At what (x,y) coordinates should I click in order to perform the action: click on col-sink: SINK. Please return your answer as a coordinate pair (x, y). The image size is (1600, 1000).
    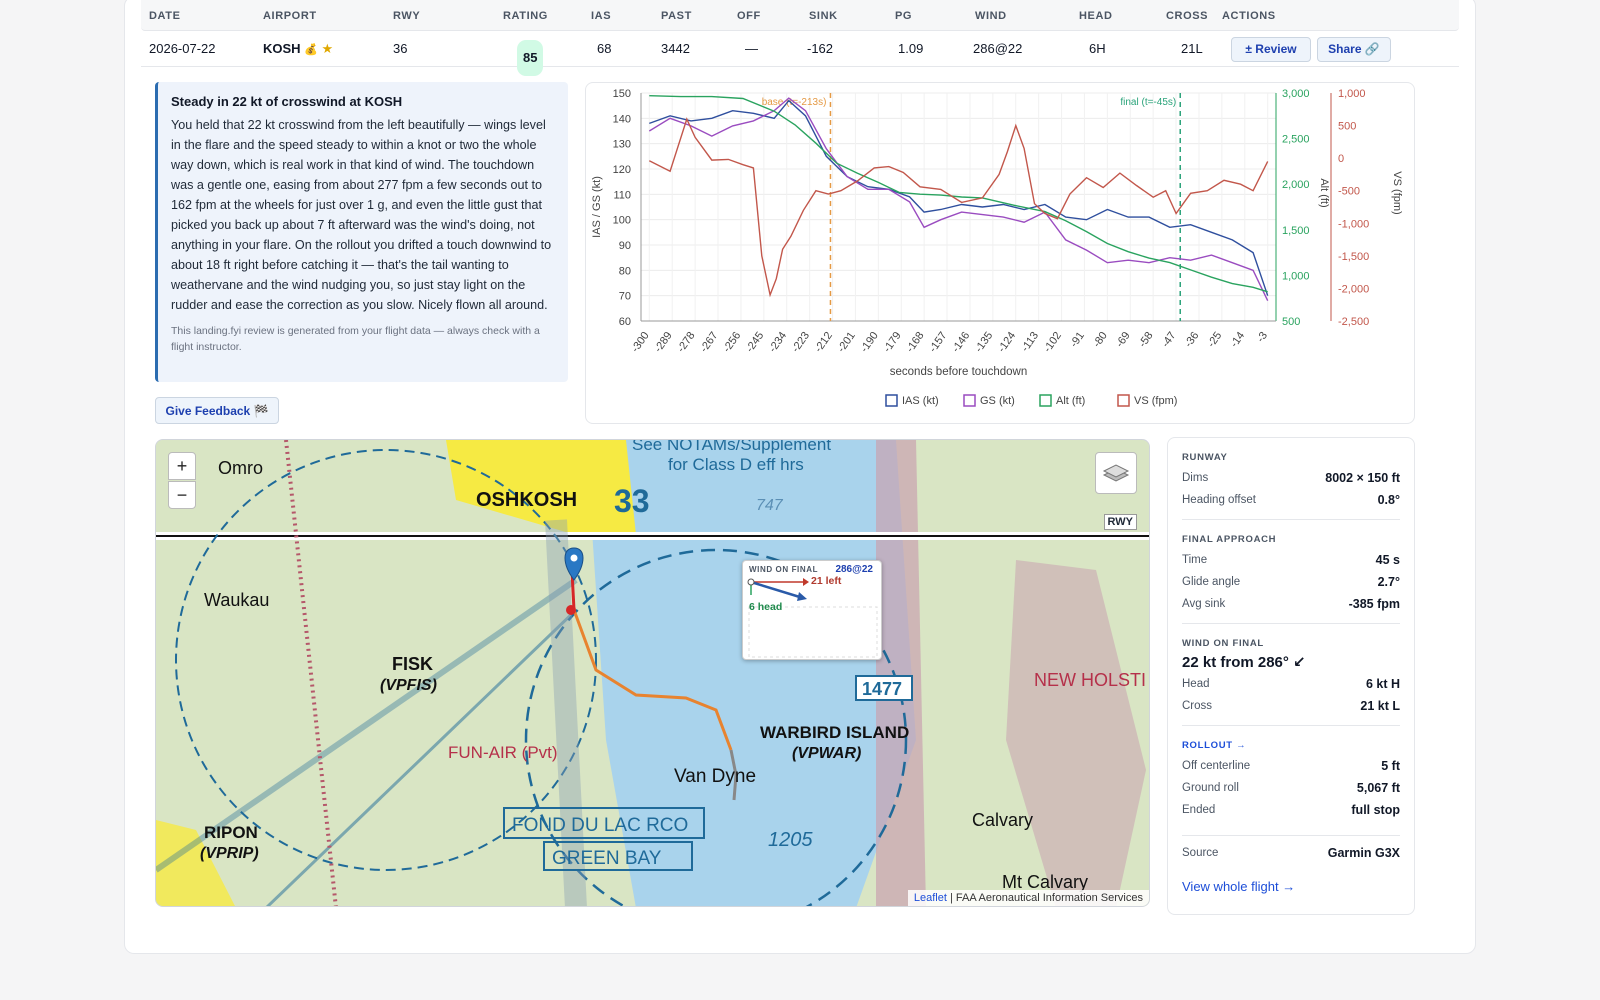
    Looking at the image, I should click on (823, 16).